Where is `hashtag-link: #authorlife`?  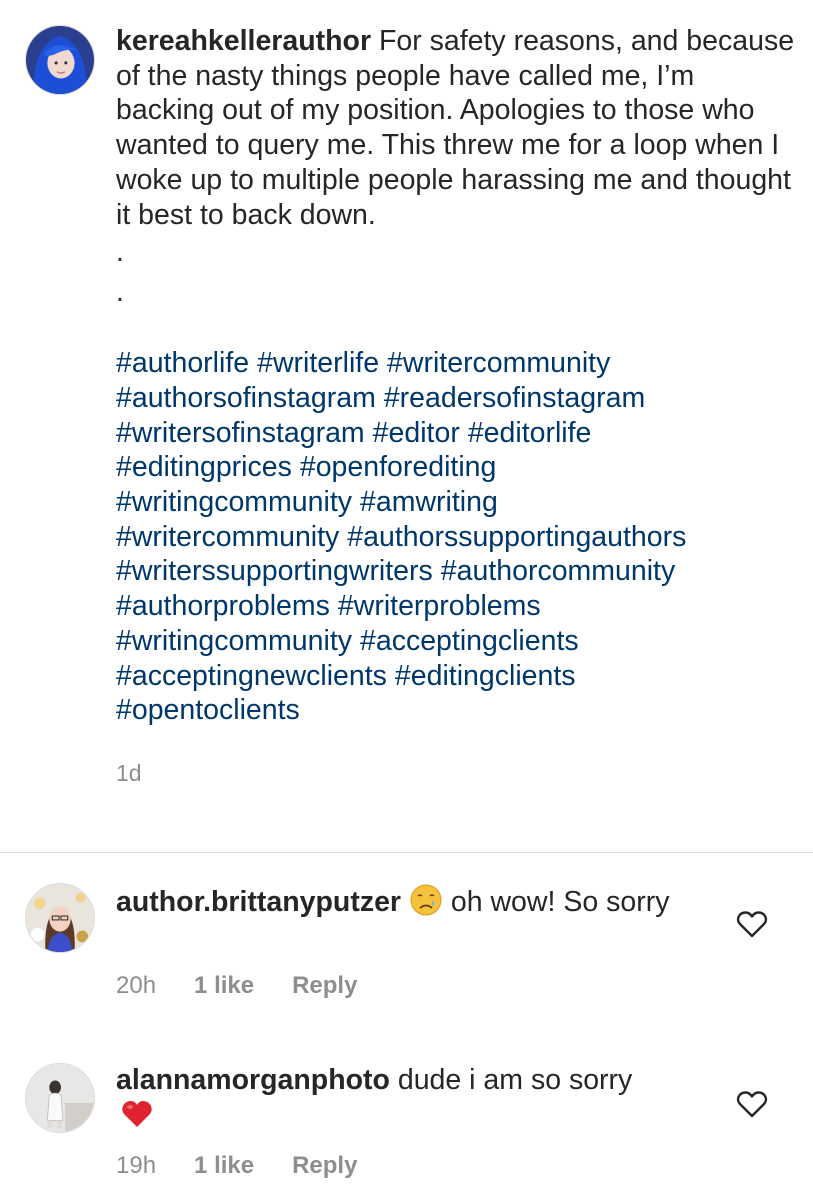 hashtag-link: #authorlife is located at coordinates (182, 363).